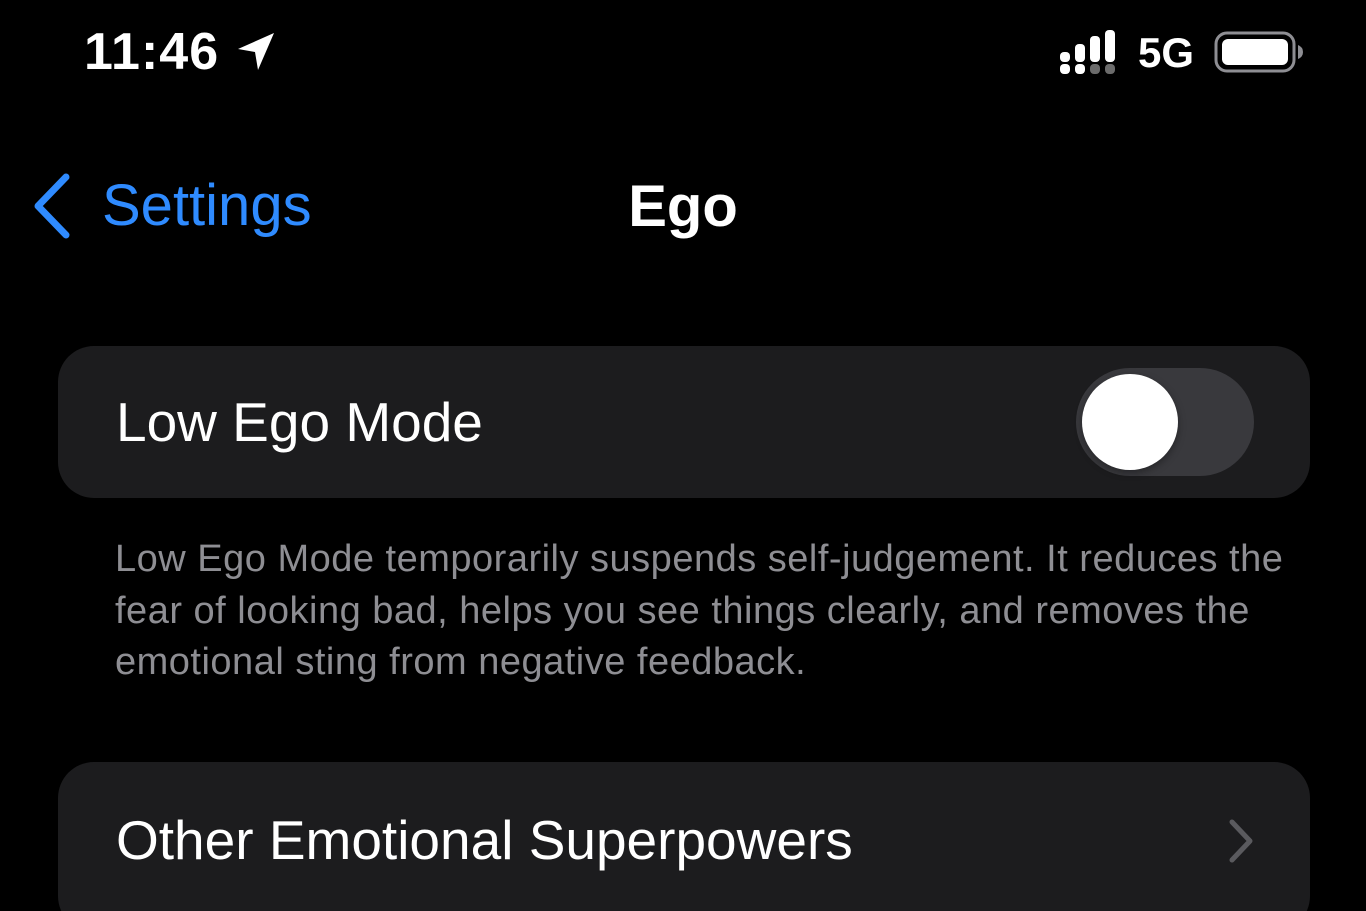  Describe the element at coordinates (1258, 52) in the screenshot. I see `battery-icon` at that location.